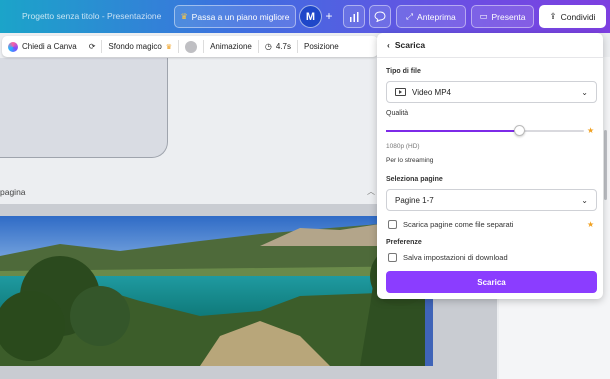 The height and width of the screenshot is (379, 610). Describe the element at coordinates (483, 16) in the screenshot. I see `present-icon: ▭` at that location.